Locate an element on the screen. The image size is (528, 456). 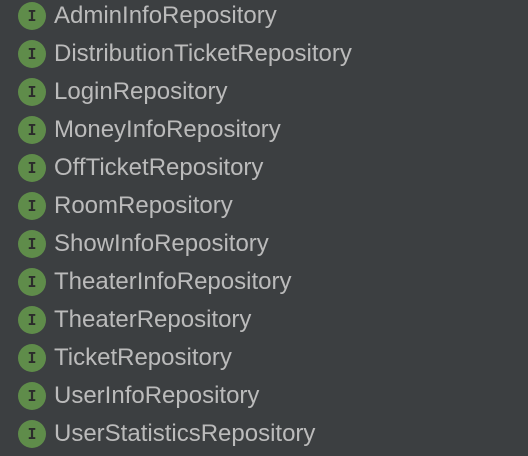
tree-item-label: ShowInfoRepository is located at coordinates (161, 243).